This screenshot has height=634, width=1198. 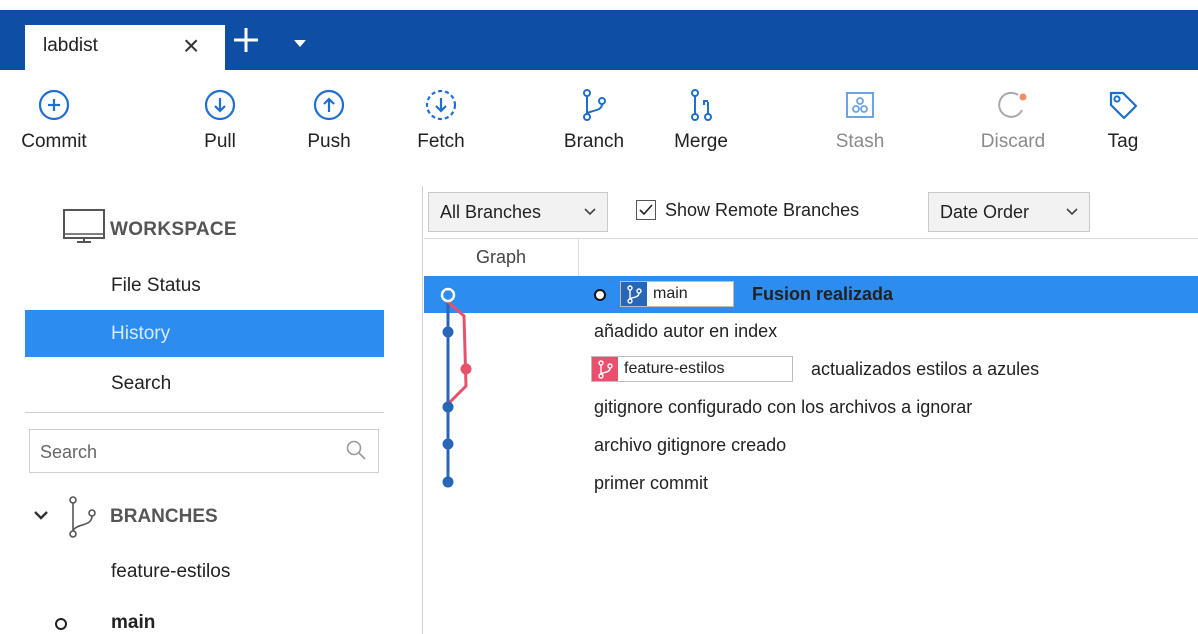 What do you see at coordinates (701, 105) in the screenshot?
I see `merge-icon` at bounding box center [701, 105].